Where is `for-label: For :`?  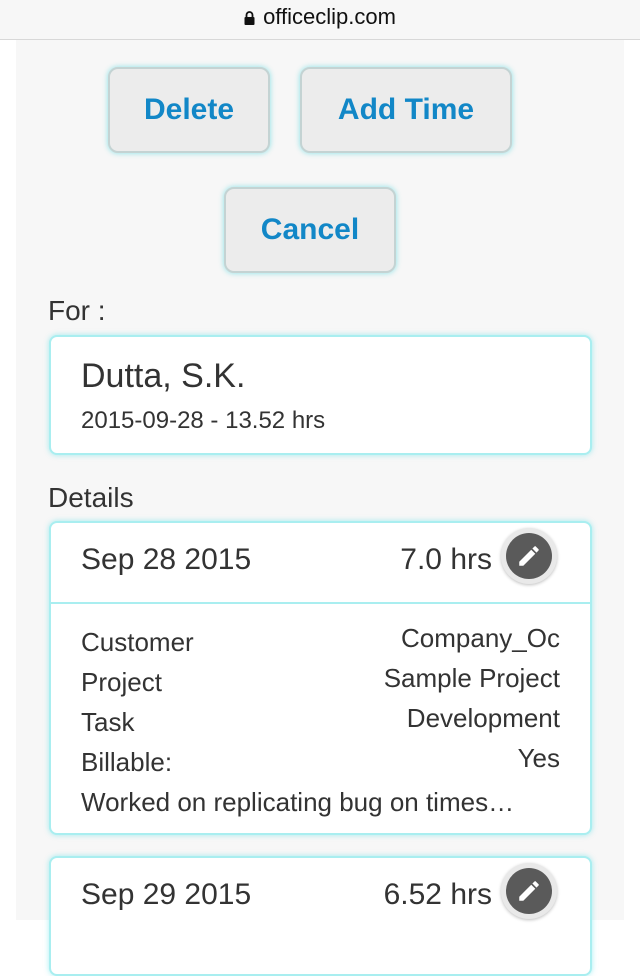 for-label: For : is located at coordinates (77, 310).